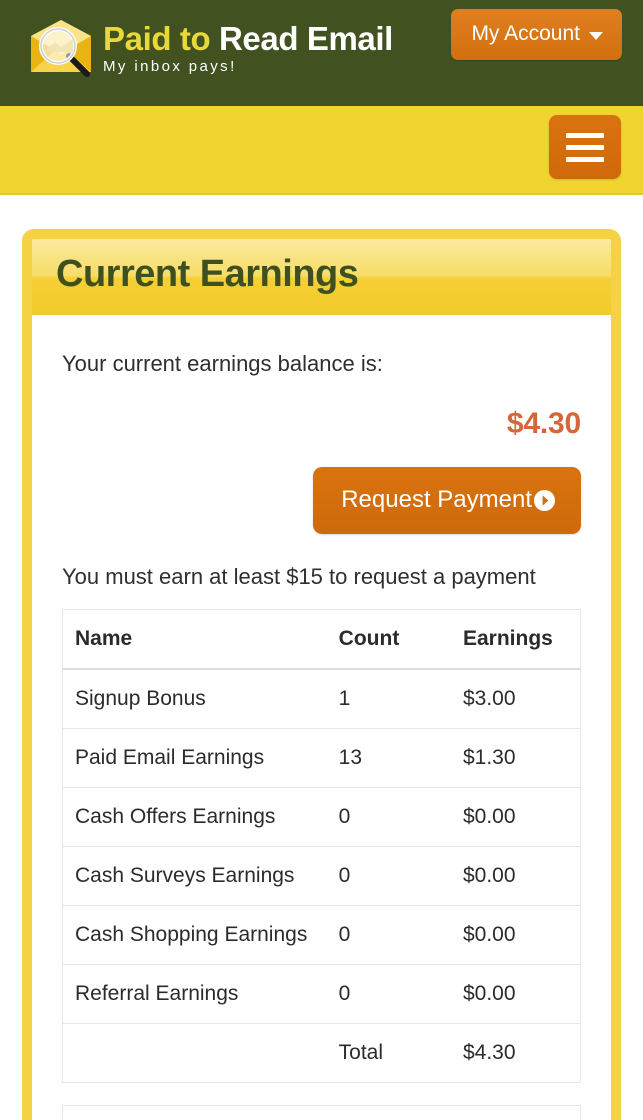  What do you see at coordinates (515, 640) in the screenshot?
I see `column-header-earnings: Earnings` at bounding box center [515, 640].